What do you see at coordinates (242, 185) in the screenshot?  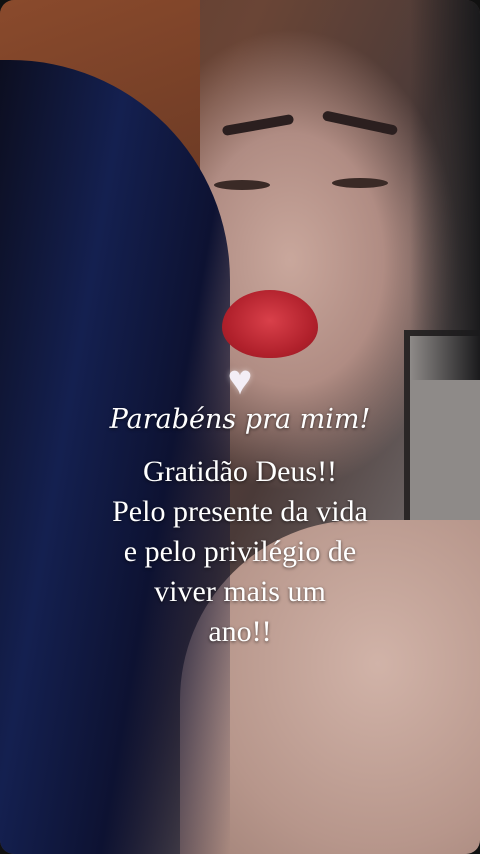 I see `left-eye` at bounding box center [242, 185].